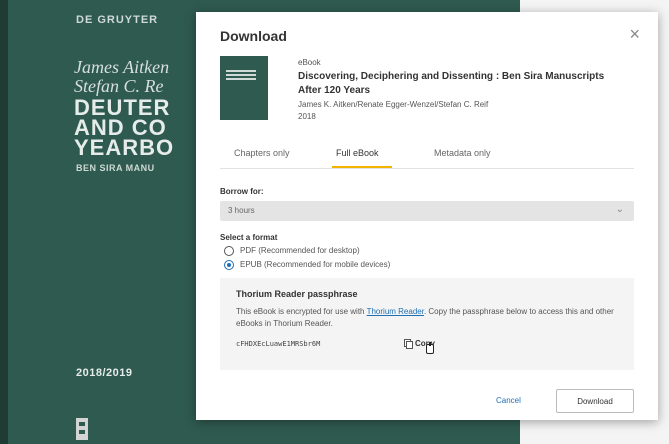 The width and height of the screenshot is (669, 444). Describe the element at coordinates (430, 348) in the screenshot. I see `hand-cursor-icon` at that location.